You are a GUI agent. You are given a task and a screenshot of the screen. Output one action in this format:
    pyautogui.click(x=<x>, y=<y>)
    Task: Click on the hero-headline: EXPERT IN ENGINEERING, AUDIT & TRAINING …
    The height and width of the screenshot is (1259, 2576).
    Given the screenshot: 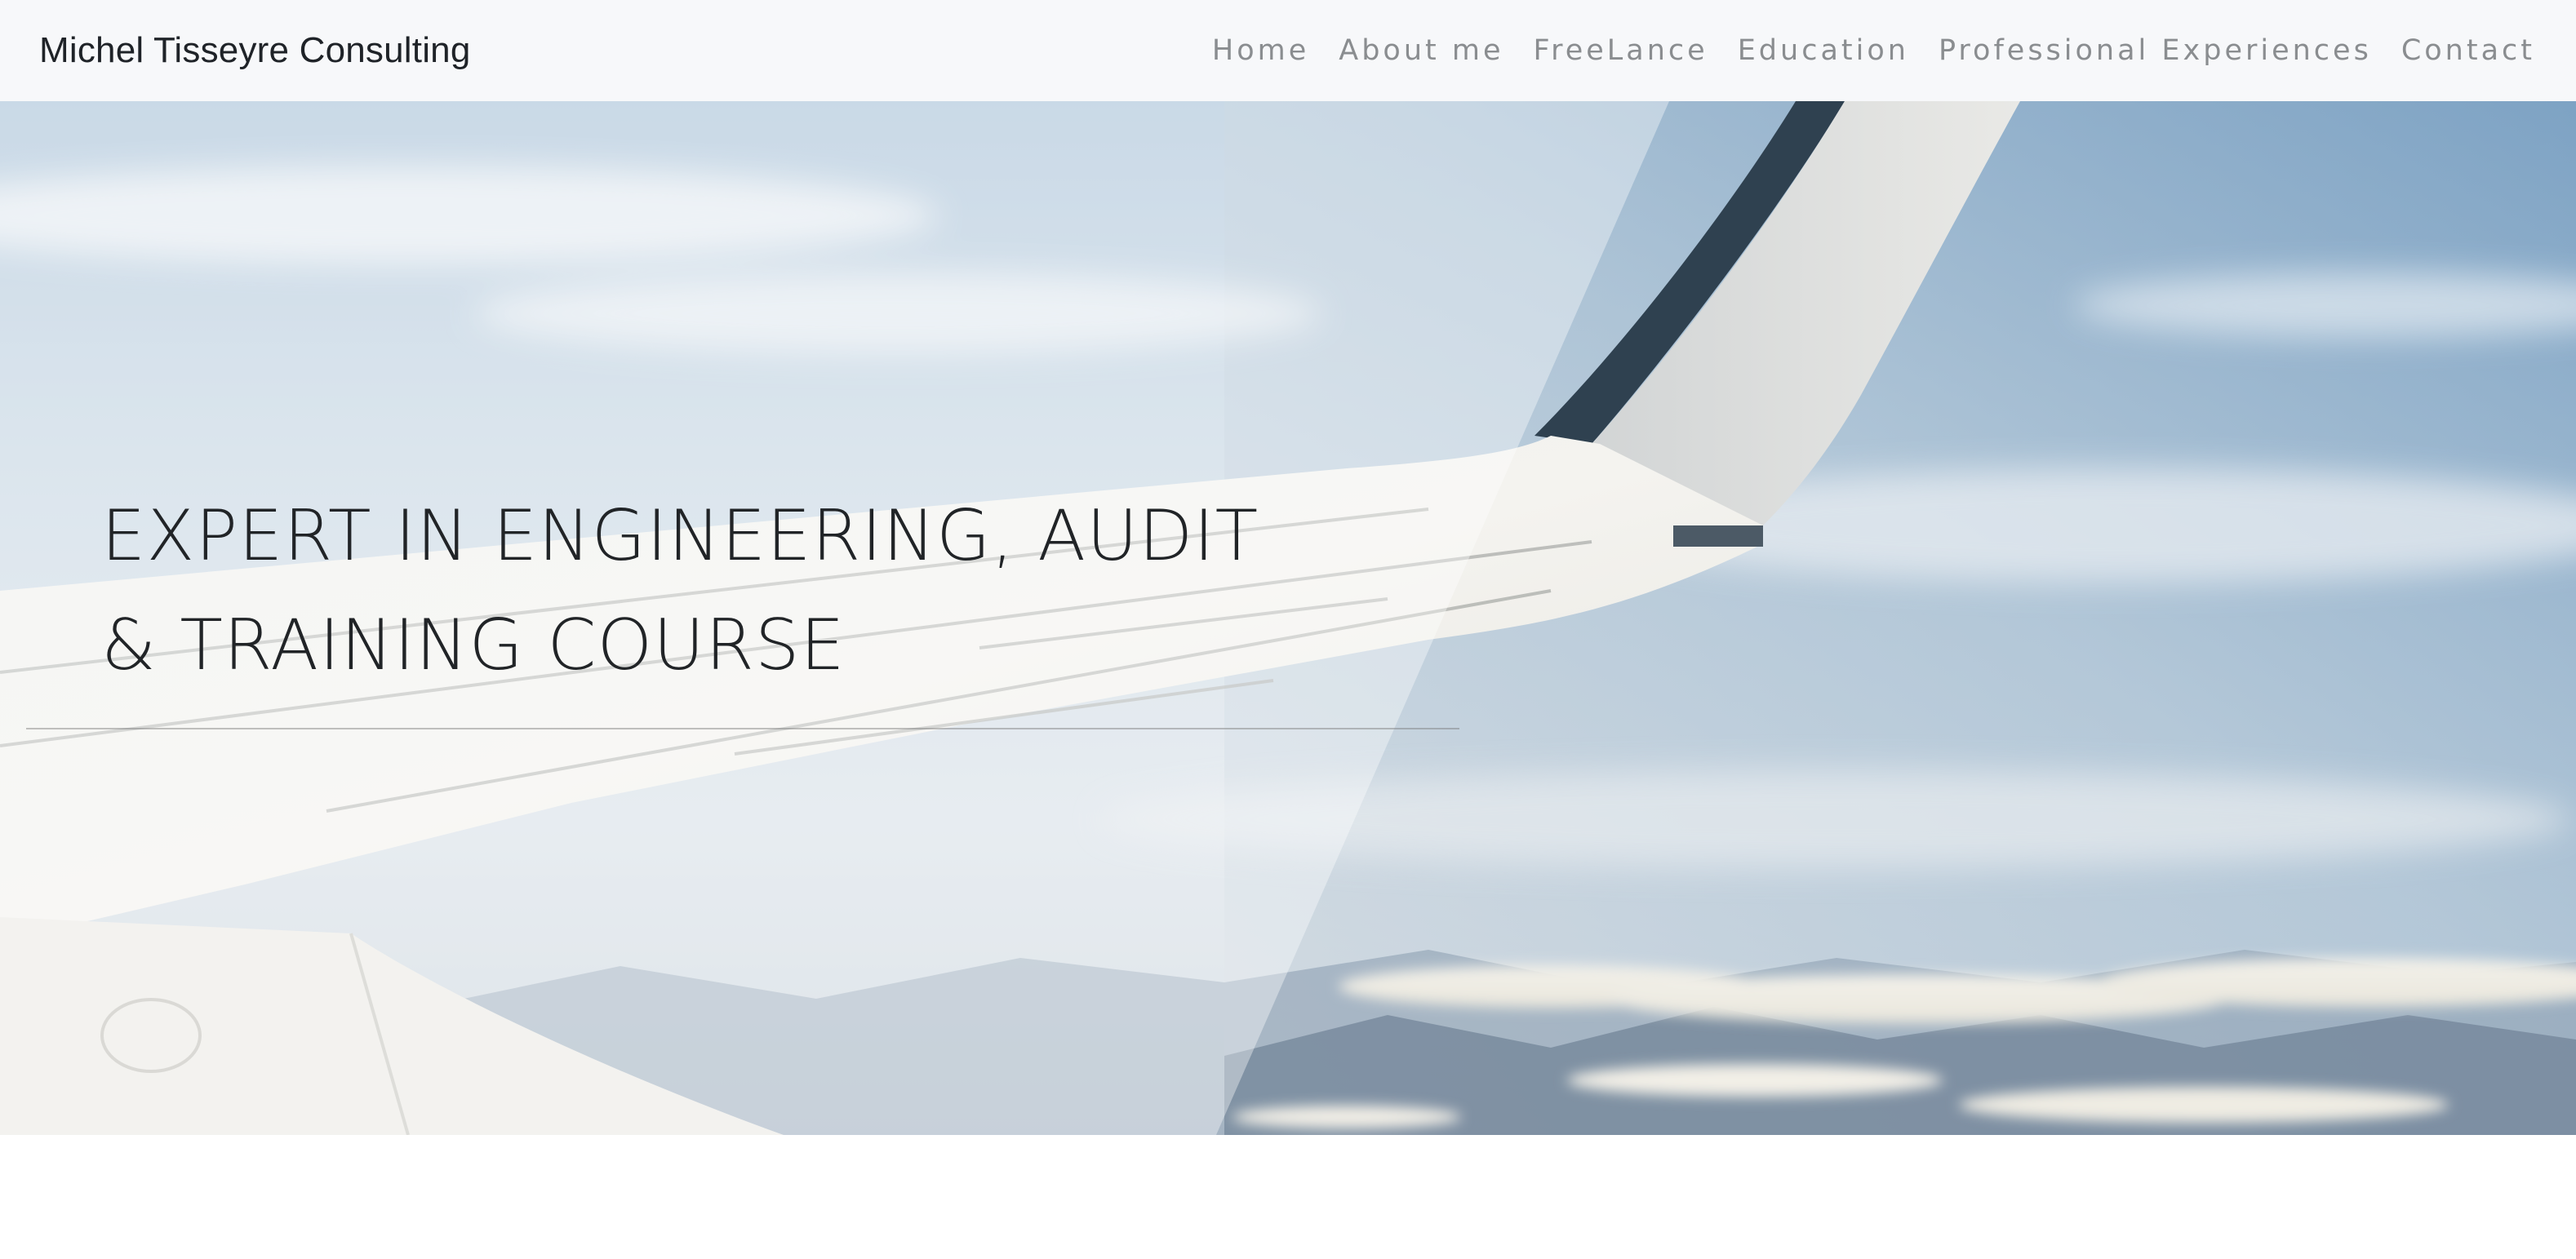 What is the action you would take?
    pyautogui.click(x=795, y=590)
    